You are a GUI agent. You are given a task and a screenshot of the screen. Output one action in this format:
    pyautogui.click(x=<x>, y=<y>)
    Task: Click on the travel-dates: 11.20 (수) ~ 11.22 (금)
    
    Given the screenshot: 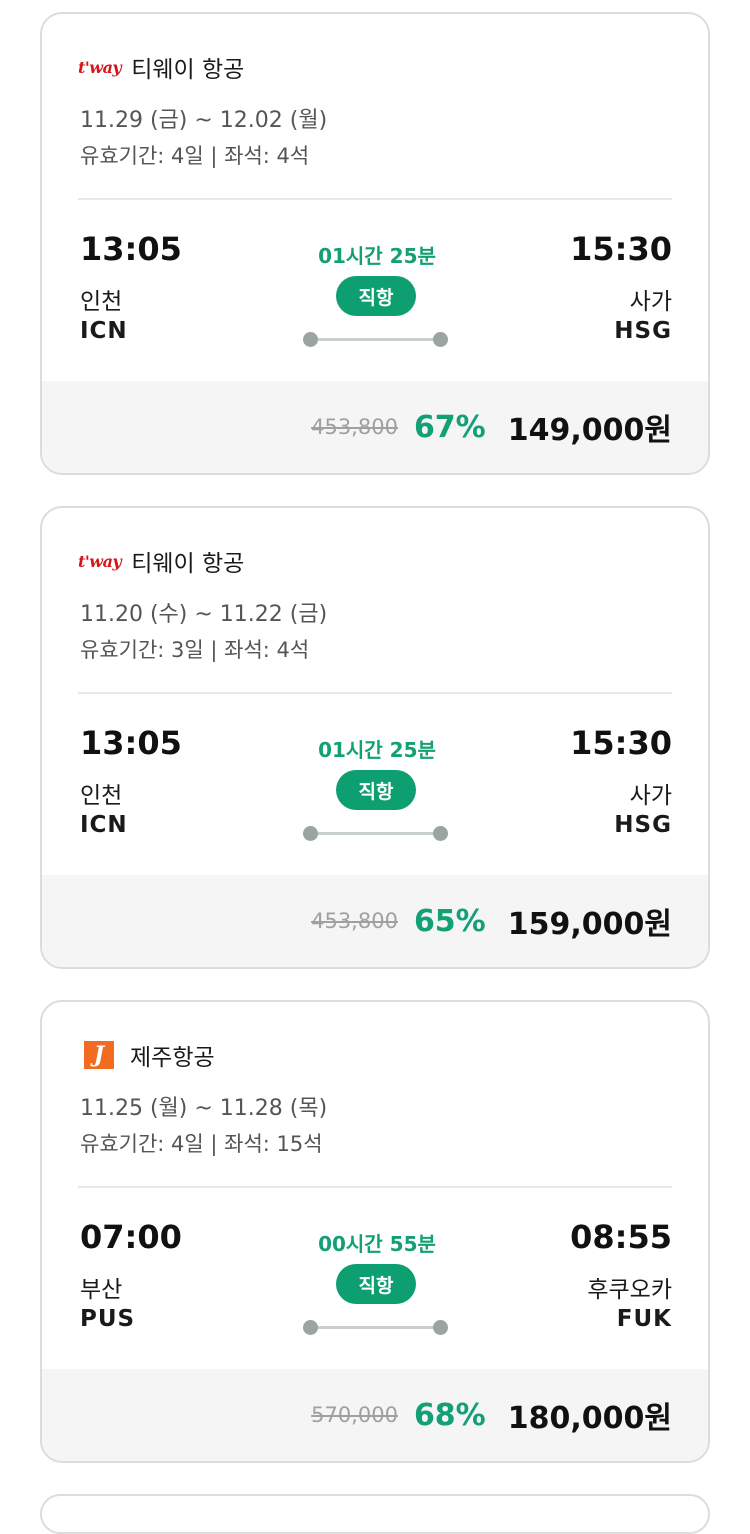 What is the action you would take?
    pyautogui.click(x=204, y=614)
    